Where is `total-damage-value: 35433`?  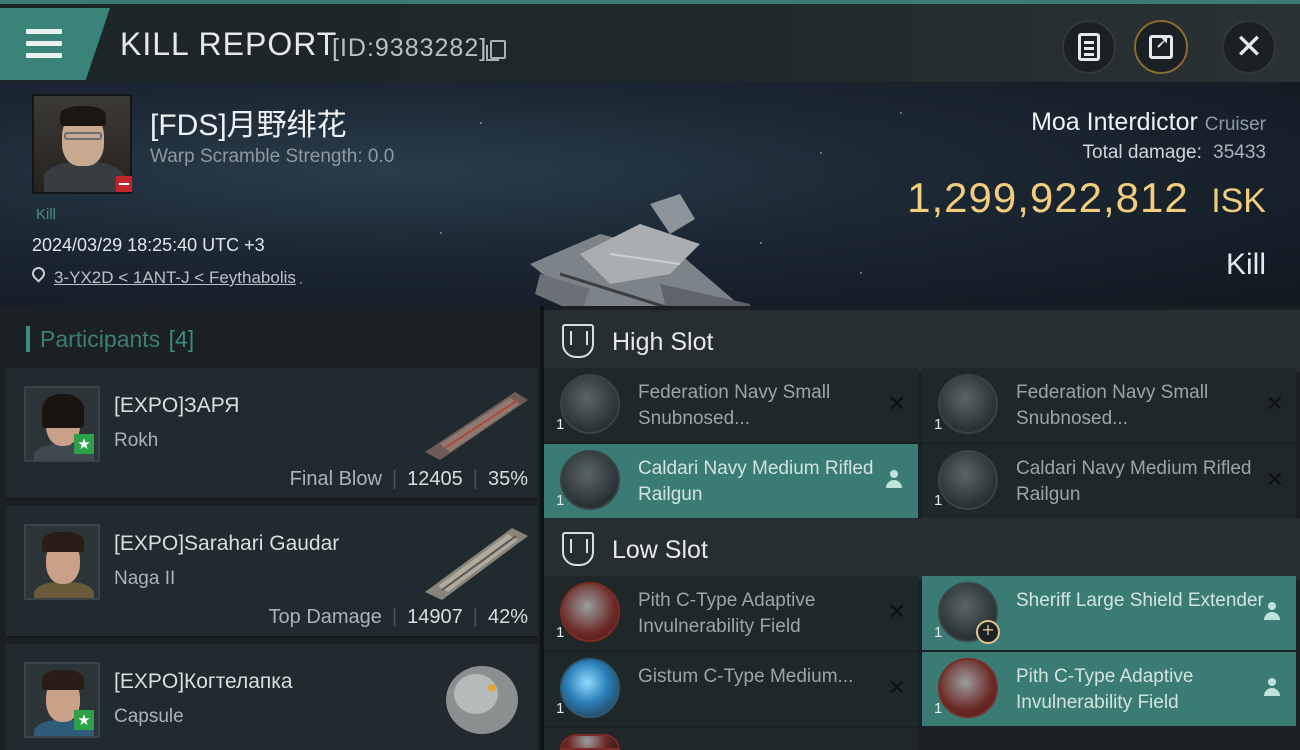
total-damage-value: 35433 is located at coordinates (1239, 152).